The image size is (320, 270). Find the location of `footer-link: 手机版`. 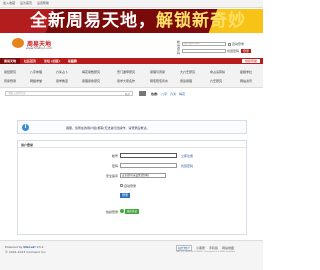

footer-link: 手机版 is located at coordinates (213, 248).